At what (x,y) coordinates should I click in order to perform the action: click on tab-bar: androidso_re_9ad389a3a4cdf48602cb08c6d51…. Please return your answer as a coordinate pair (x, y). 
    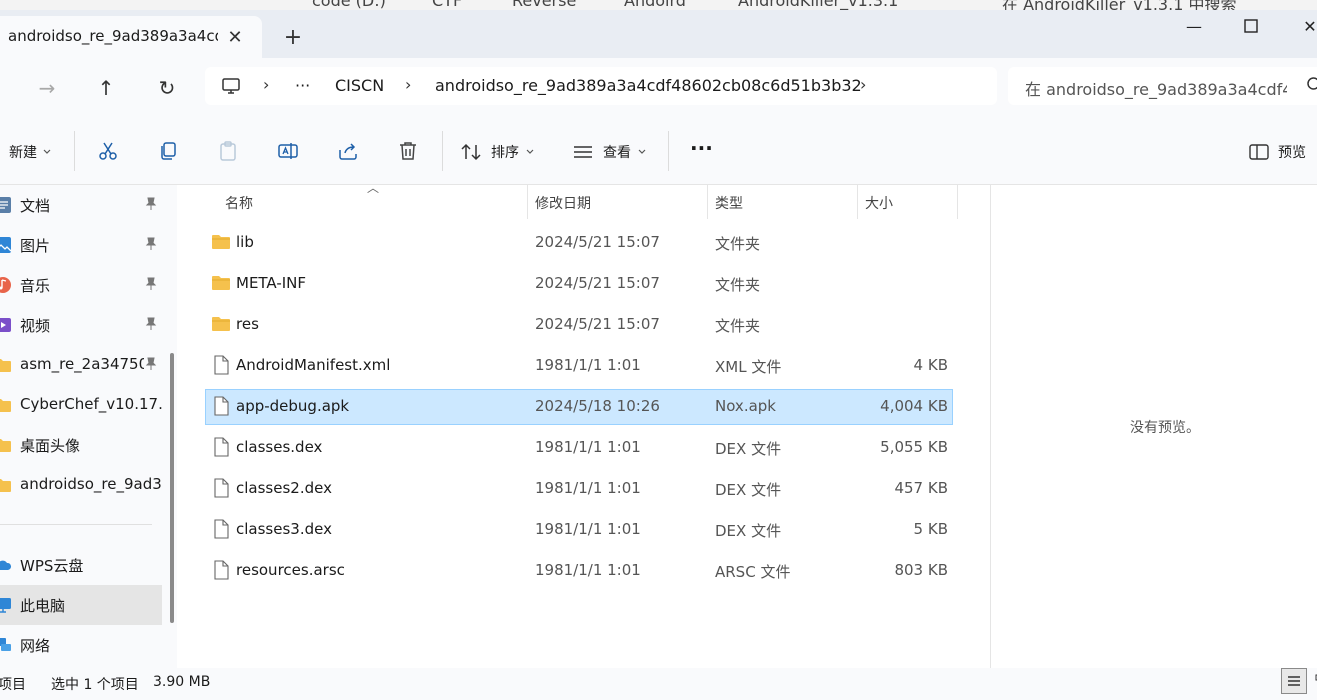
    Looking at the image, I should click on (658, 34).